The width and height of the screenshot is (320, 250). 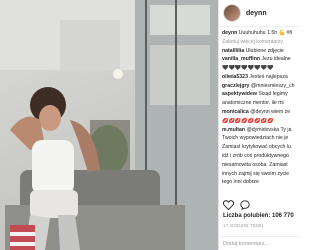 I want to click on caption: deynn Uuuhuhuhu 1.5h 💪 #fi, so click(x=260, y=33).